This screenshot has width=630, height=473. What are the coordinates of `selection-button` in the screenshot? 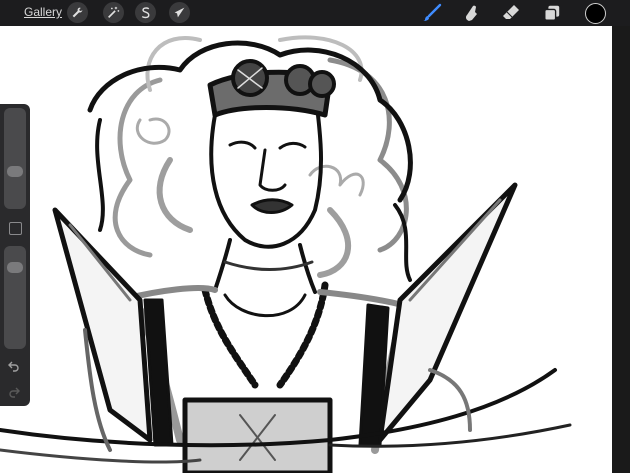 It's located at (145, 12).